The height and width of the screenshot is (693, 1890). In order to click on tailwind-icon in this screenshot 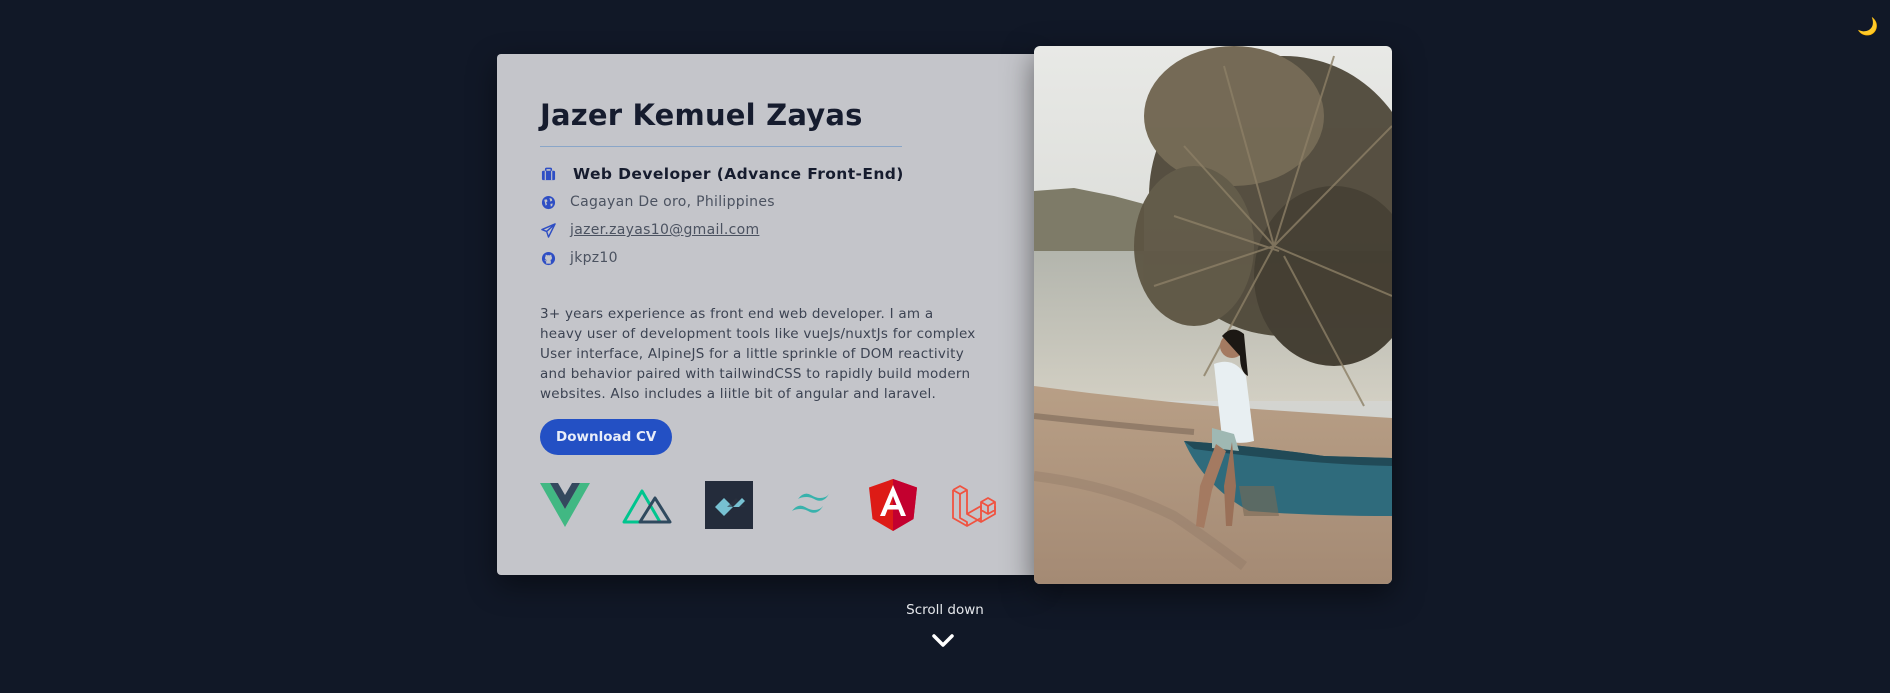, I will do `click(811, 505)`.